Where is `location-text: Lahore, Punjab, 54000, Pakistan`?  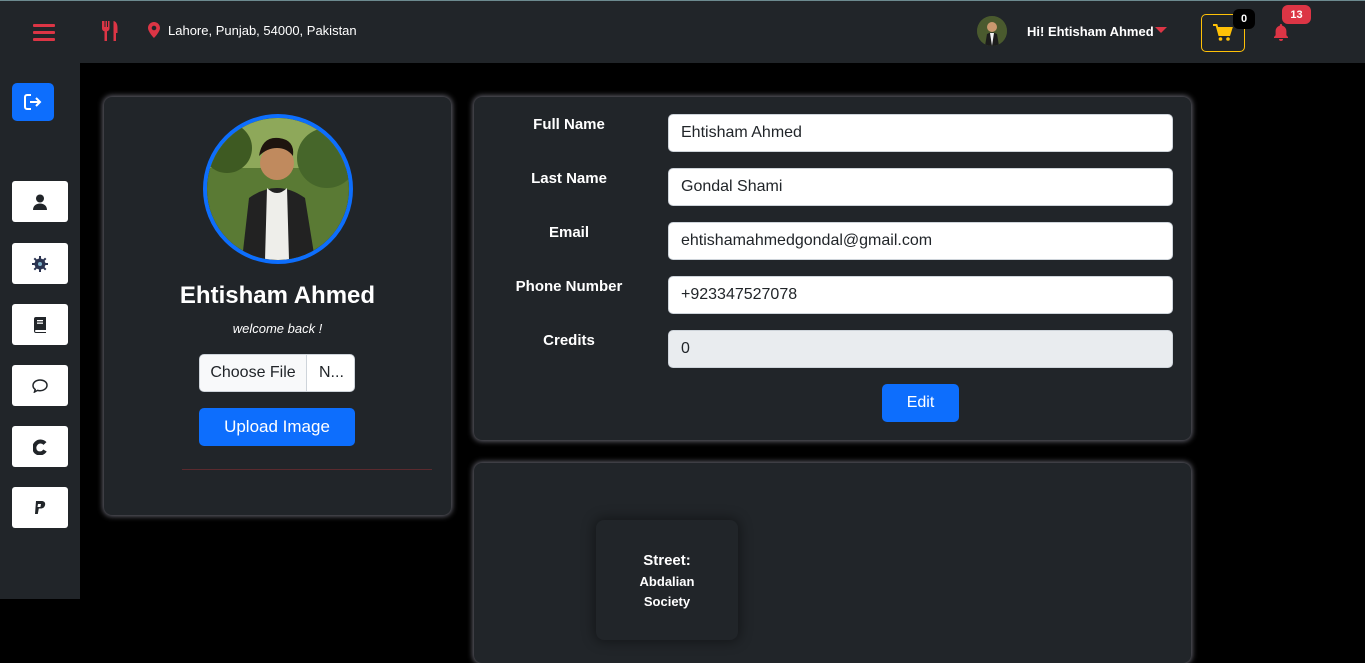 location-text: Lahore, Punjab, 54000, Pakistan is located at coordinates (262, 30).